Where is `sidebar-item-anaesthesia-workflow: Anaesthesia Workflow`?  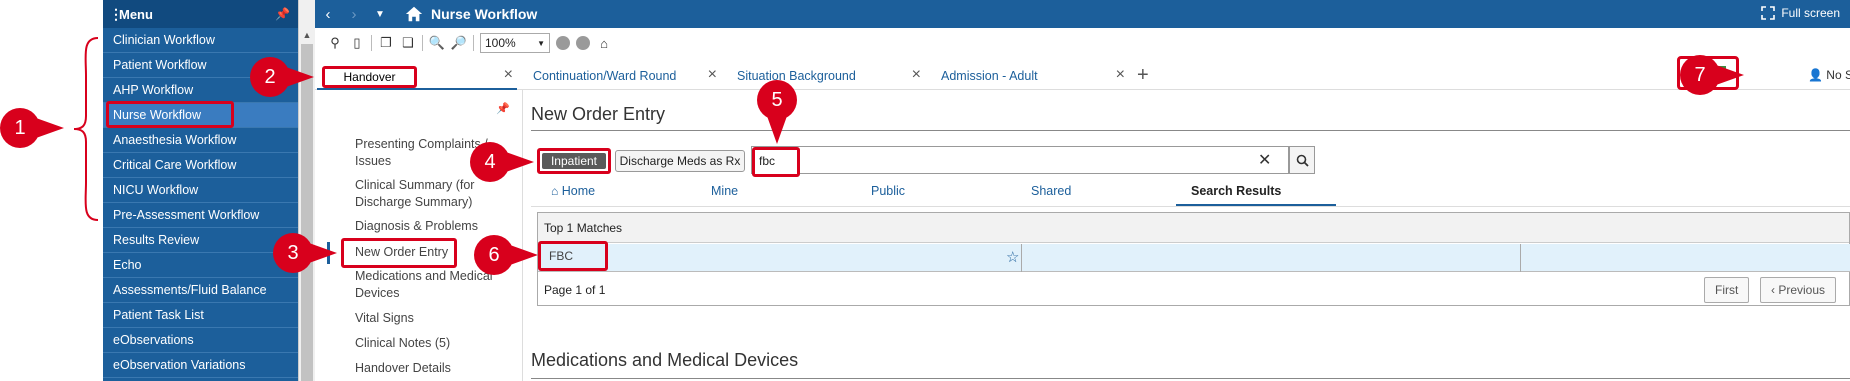
sidebar-item-anaesthesia-workflow: Anaesthesia Workflow is located at coordinates (200, 140).